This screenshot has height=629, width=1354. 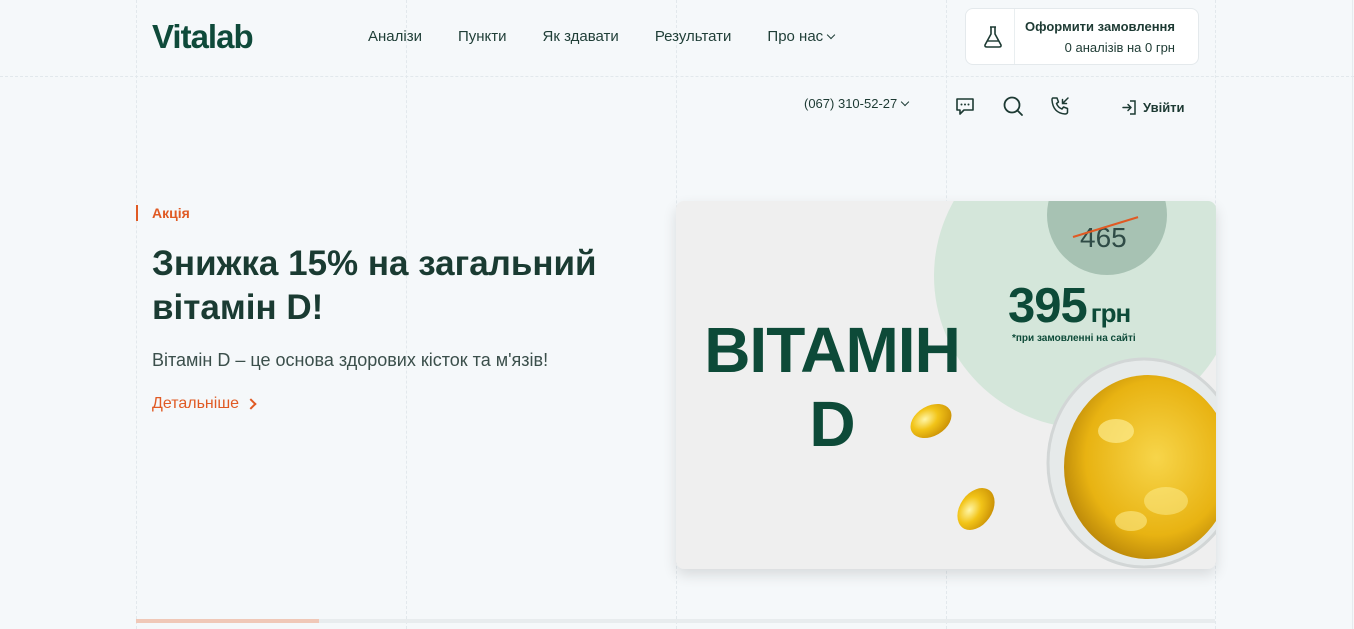 I want to click on currency: грн, so click(x=1110, y=313).